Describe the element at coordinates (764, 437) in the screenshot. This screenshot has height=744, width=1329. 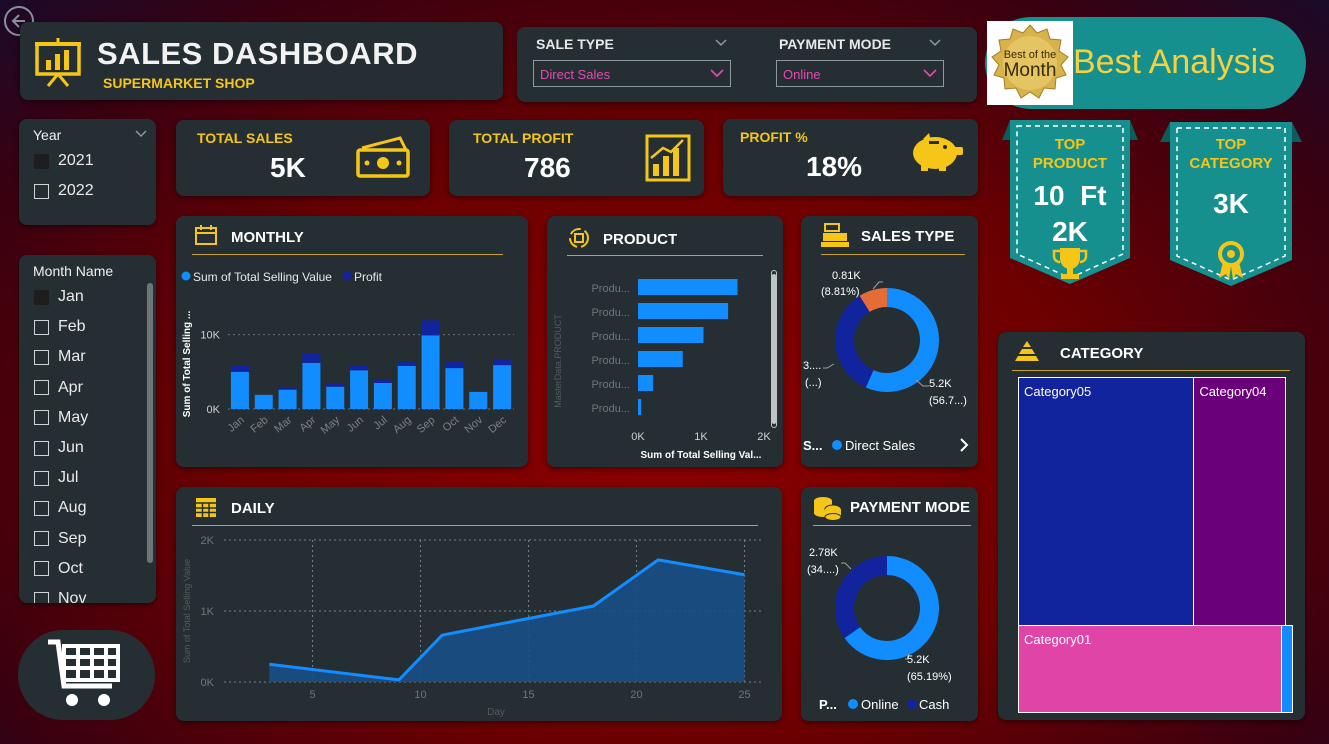
I see `x-tick-label: 2K` at that location.